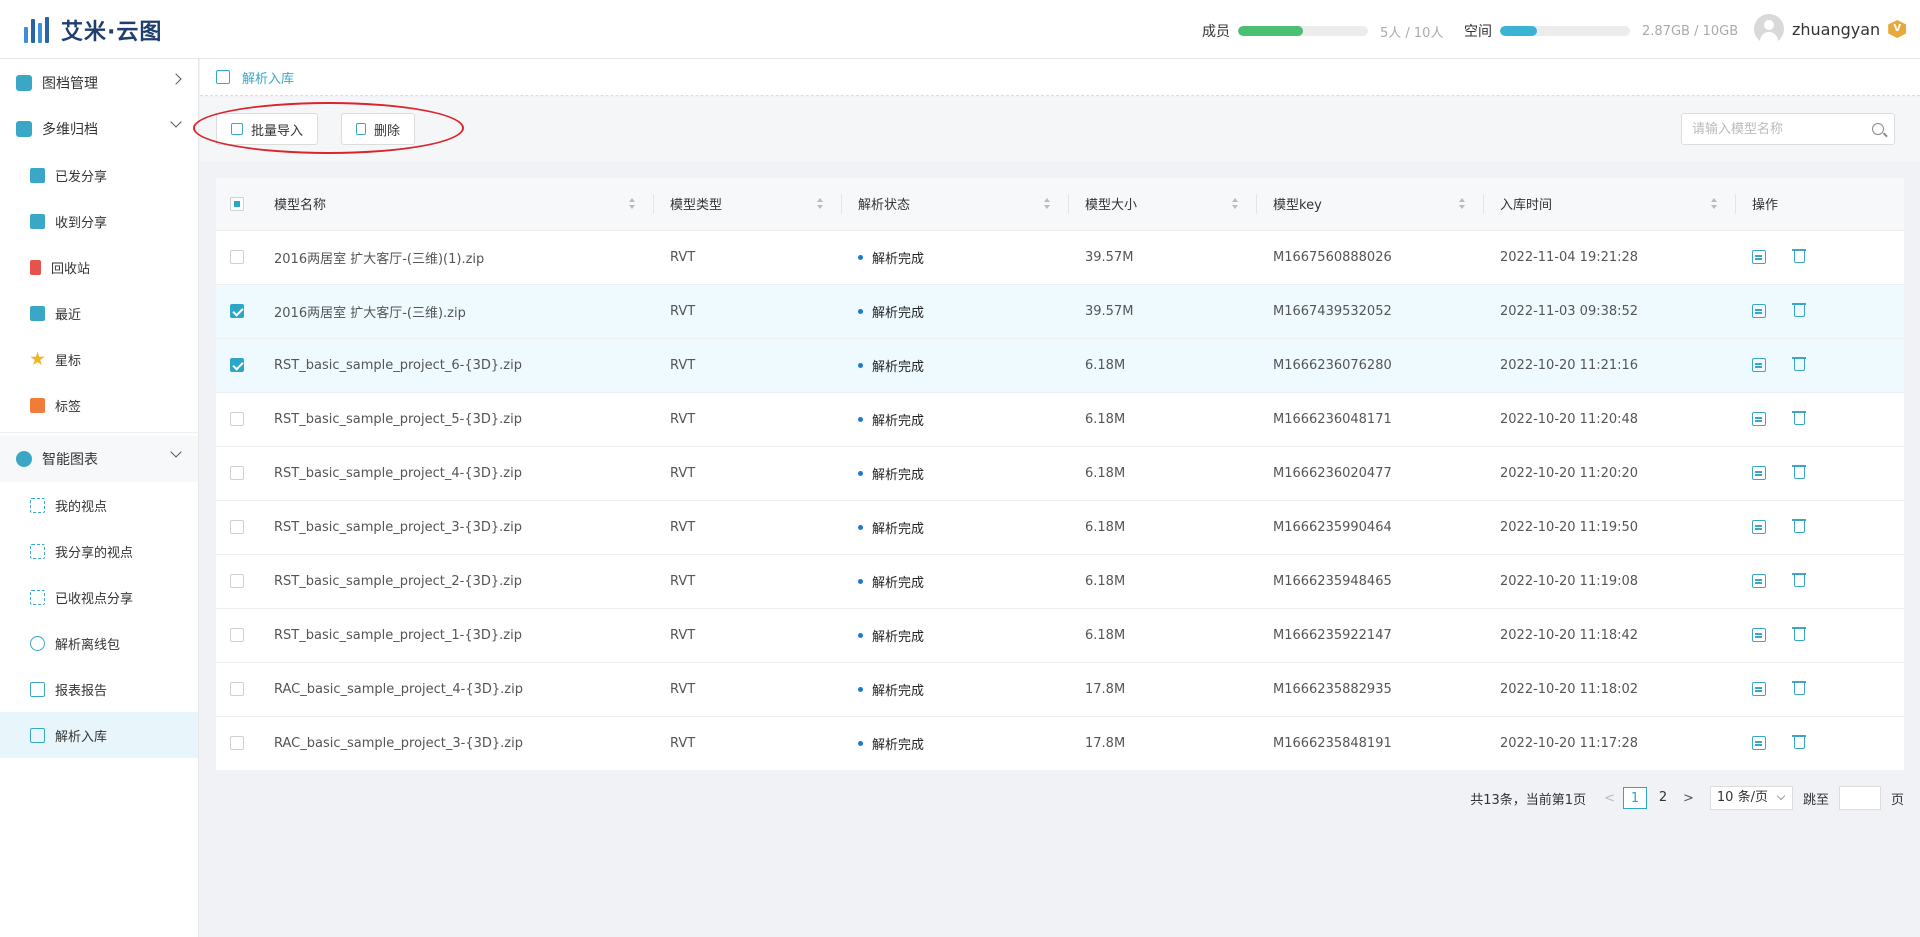 The width and height of the screenshot is (1920, 937). I want to click on sidebar-item-shared-sent: 已发分享, so click(99, 175).